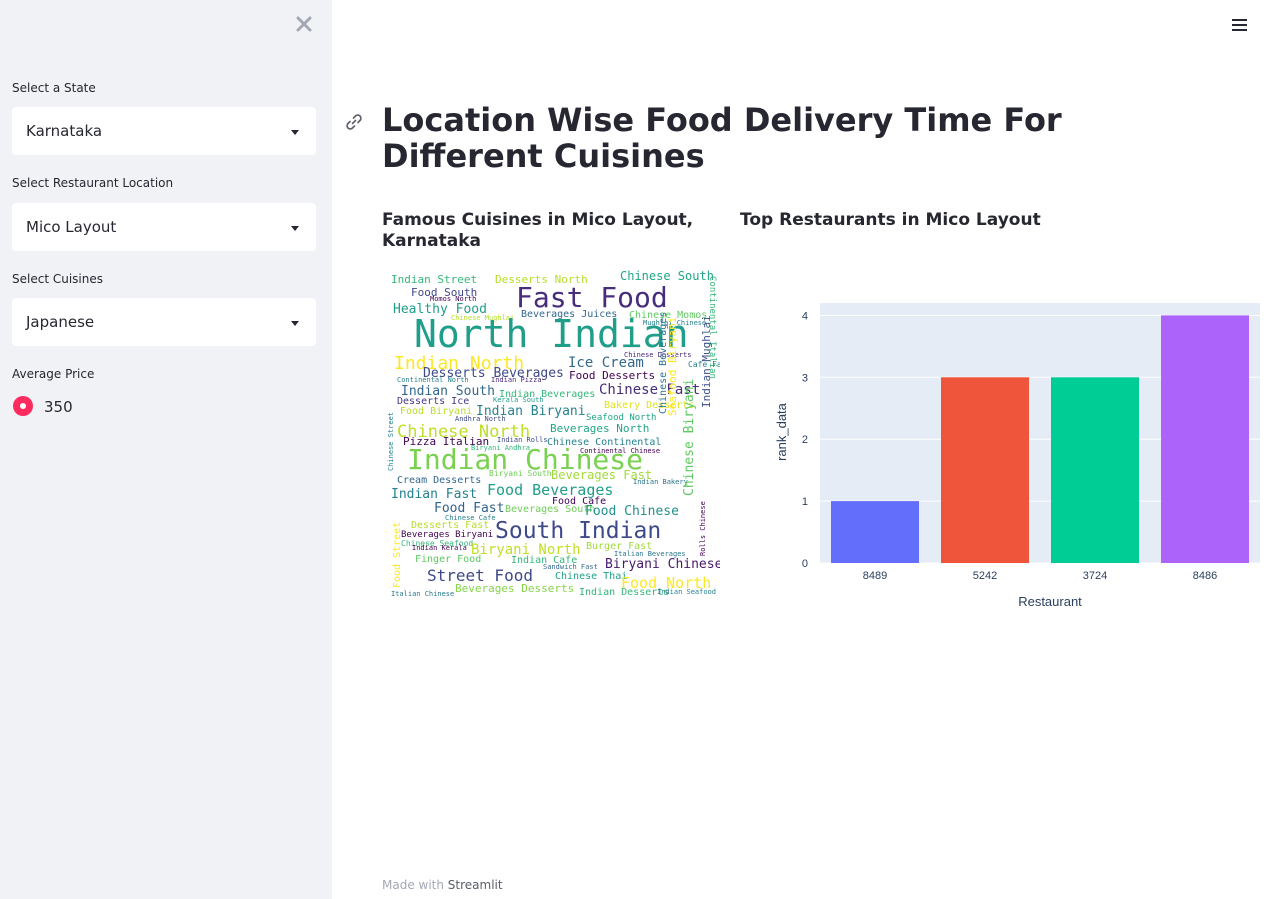  Describe the element at coordinates (1095, 576) in the screenshot. I see `x-tick-label: 3724` at that location.